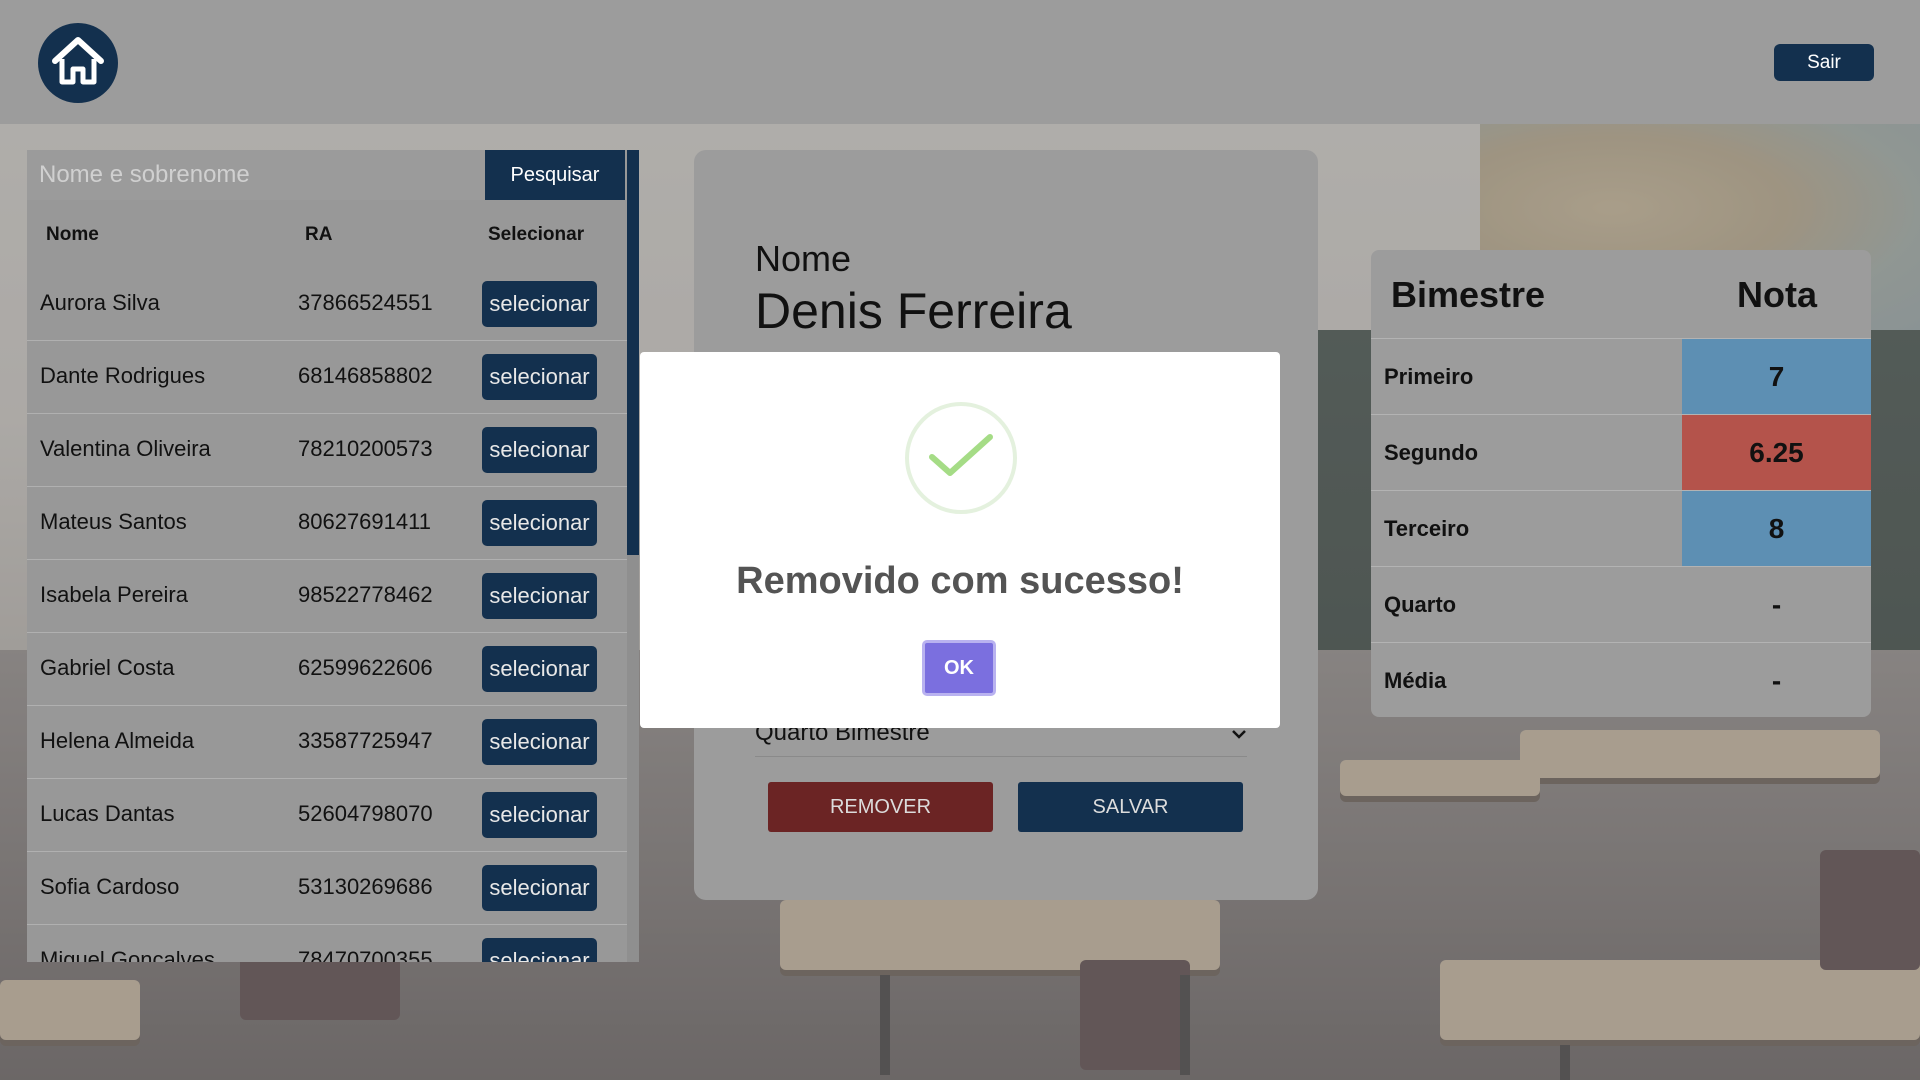 The height and width of the screenshot is (1080, 1920). I want to click on student-name-cell: Aurora Silva, so click(100, 302).